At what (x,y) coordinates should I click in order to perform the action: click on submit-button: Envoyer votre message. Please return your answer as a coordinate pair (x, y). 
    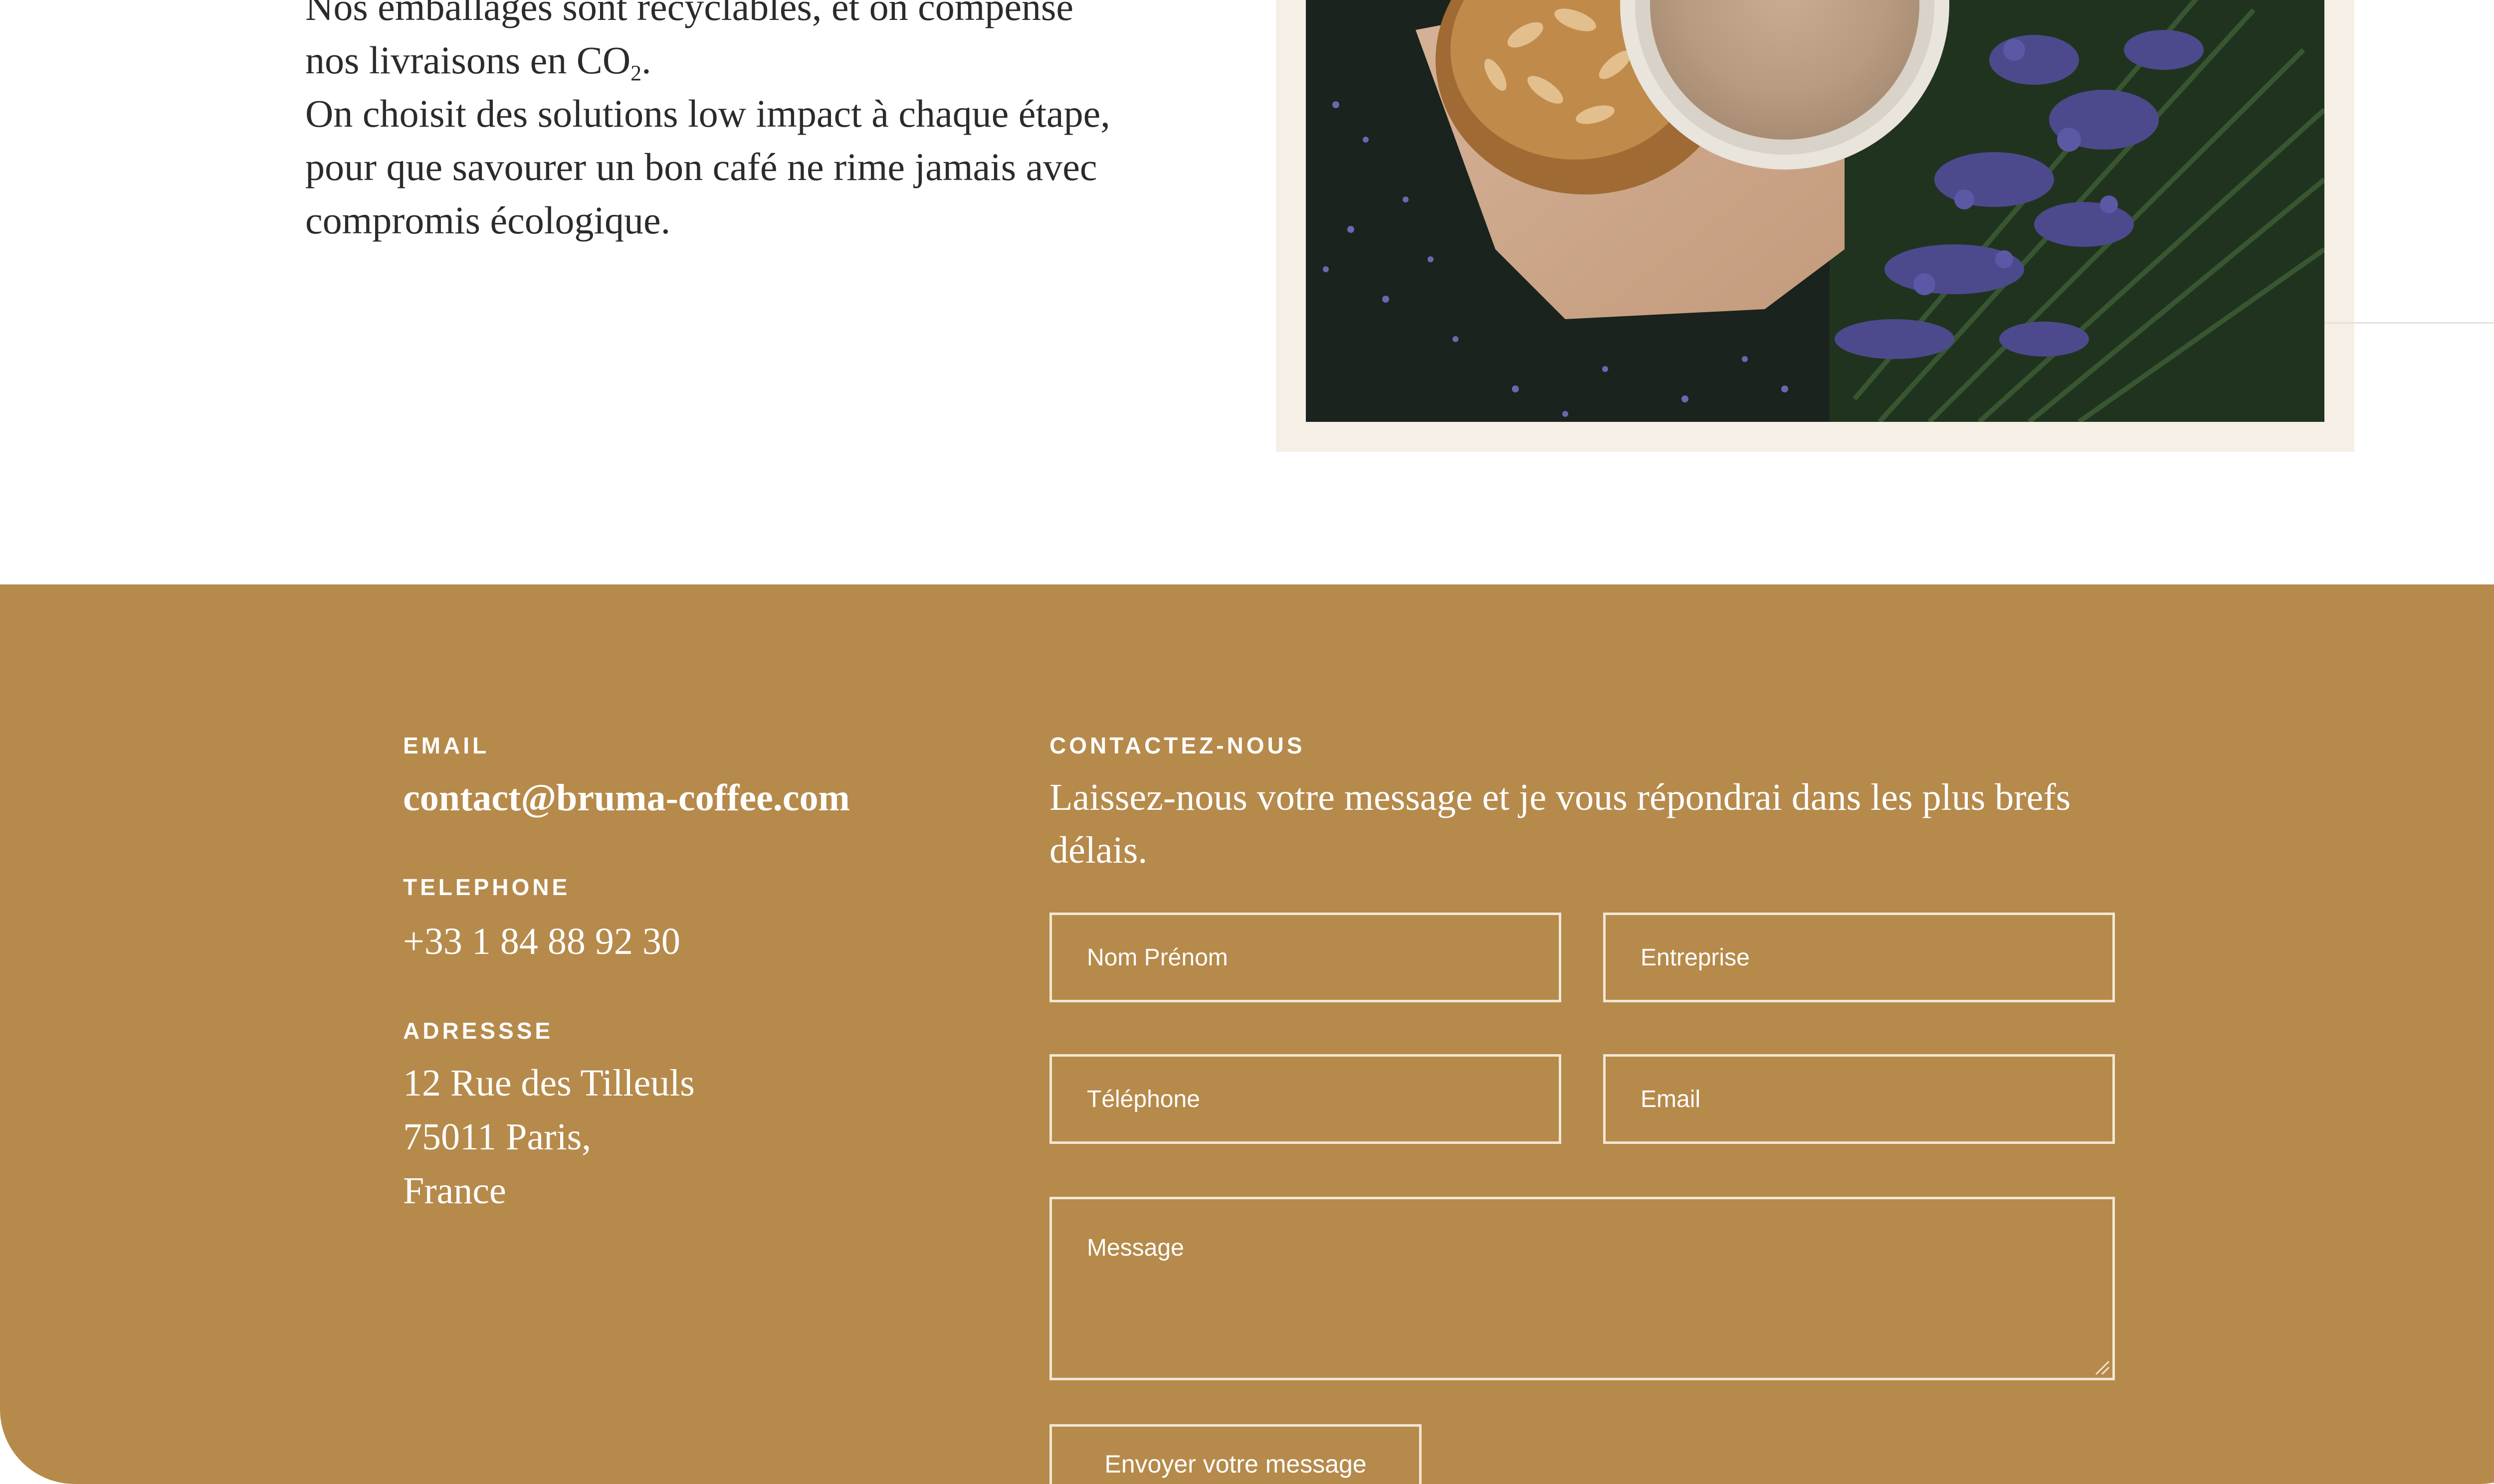
    Looking at the image, I should click on (1235, 1454).